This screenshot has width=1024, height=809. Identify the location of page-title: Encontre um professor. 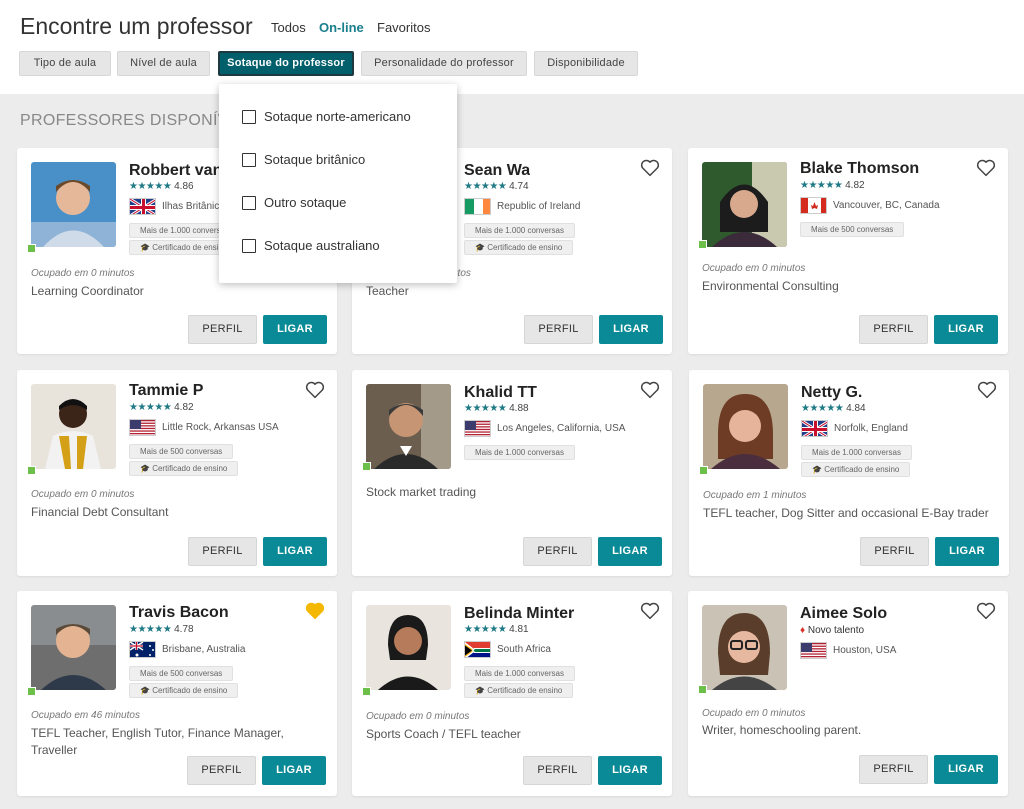
(136, 26).